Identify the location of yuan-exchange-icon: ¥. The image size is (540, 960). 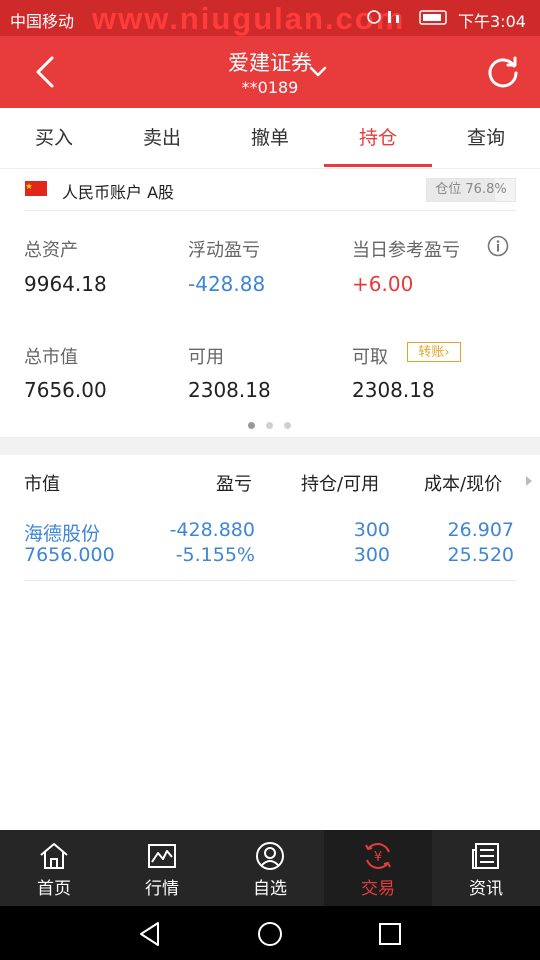
(378, 856).